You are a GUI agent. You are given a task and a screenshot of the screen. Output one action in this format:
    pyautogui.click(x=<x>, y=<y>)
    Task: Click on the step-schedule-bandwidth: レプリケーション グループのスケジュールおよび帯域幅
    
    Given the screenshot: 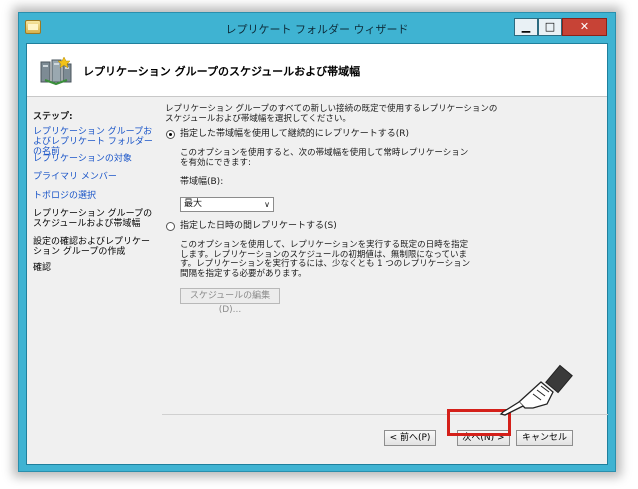 What is the action you would take?
    pyautogui.click(x=93, y=219)
    